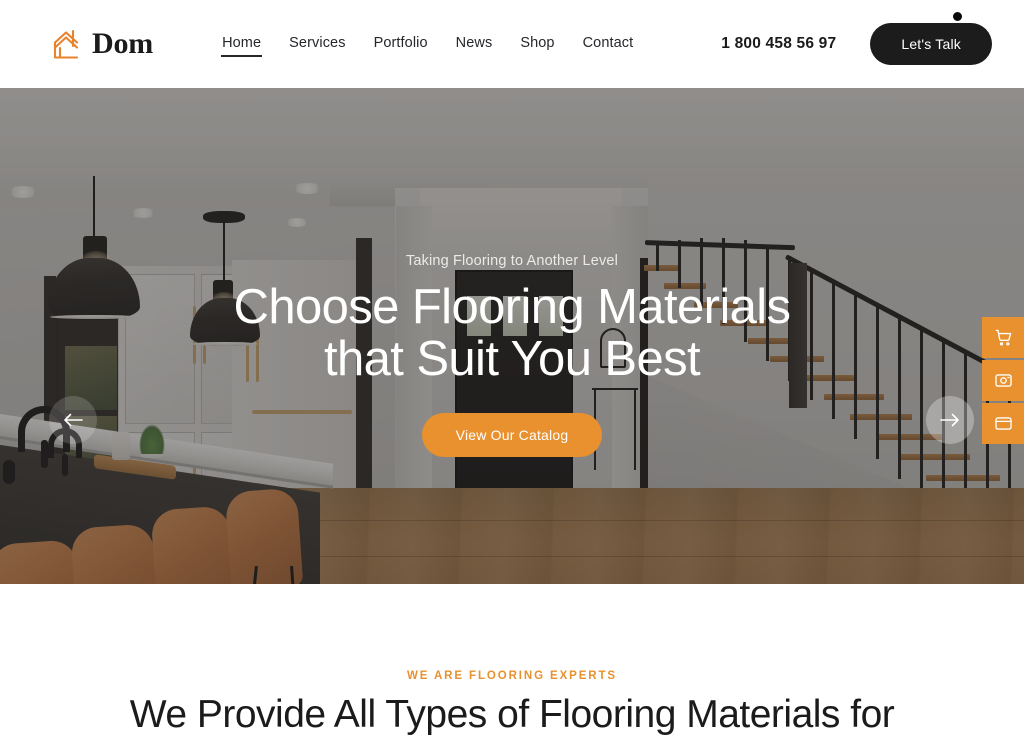  I want to click on shopping-cart-icon, so click(1003, 337).